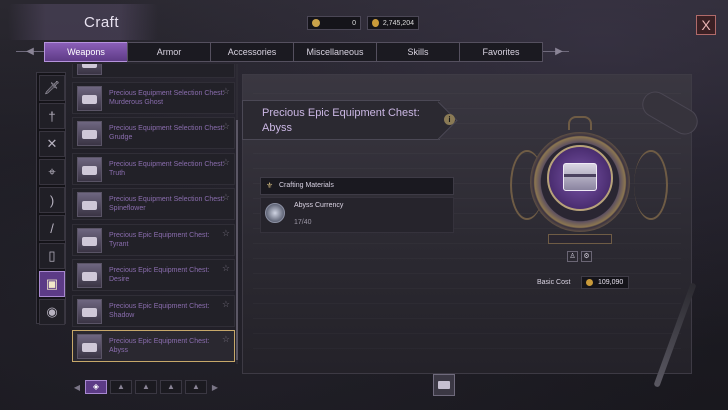  Describe the element at coordinates (554, 282) in the screenshot. I see `basic-cost-label: Basic Cost` at that location.